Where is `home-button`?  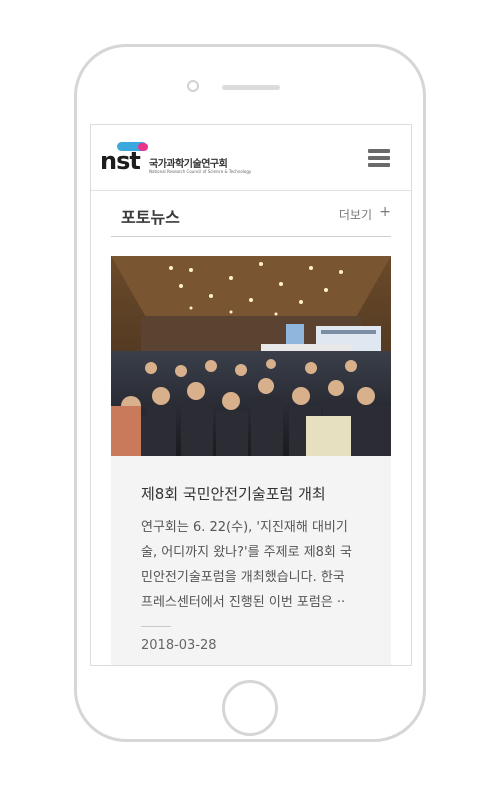
home-button is located at coordinates (250, 708).